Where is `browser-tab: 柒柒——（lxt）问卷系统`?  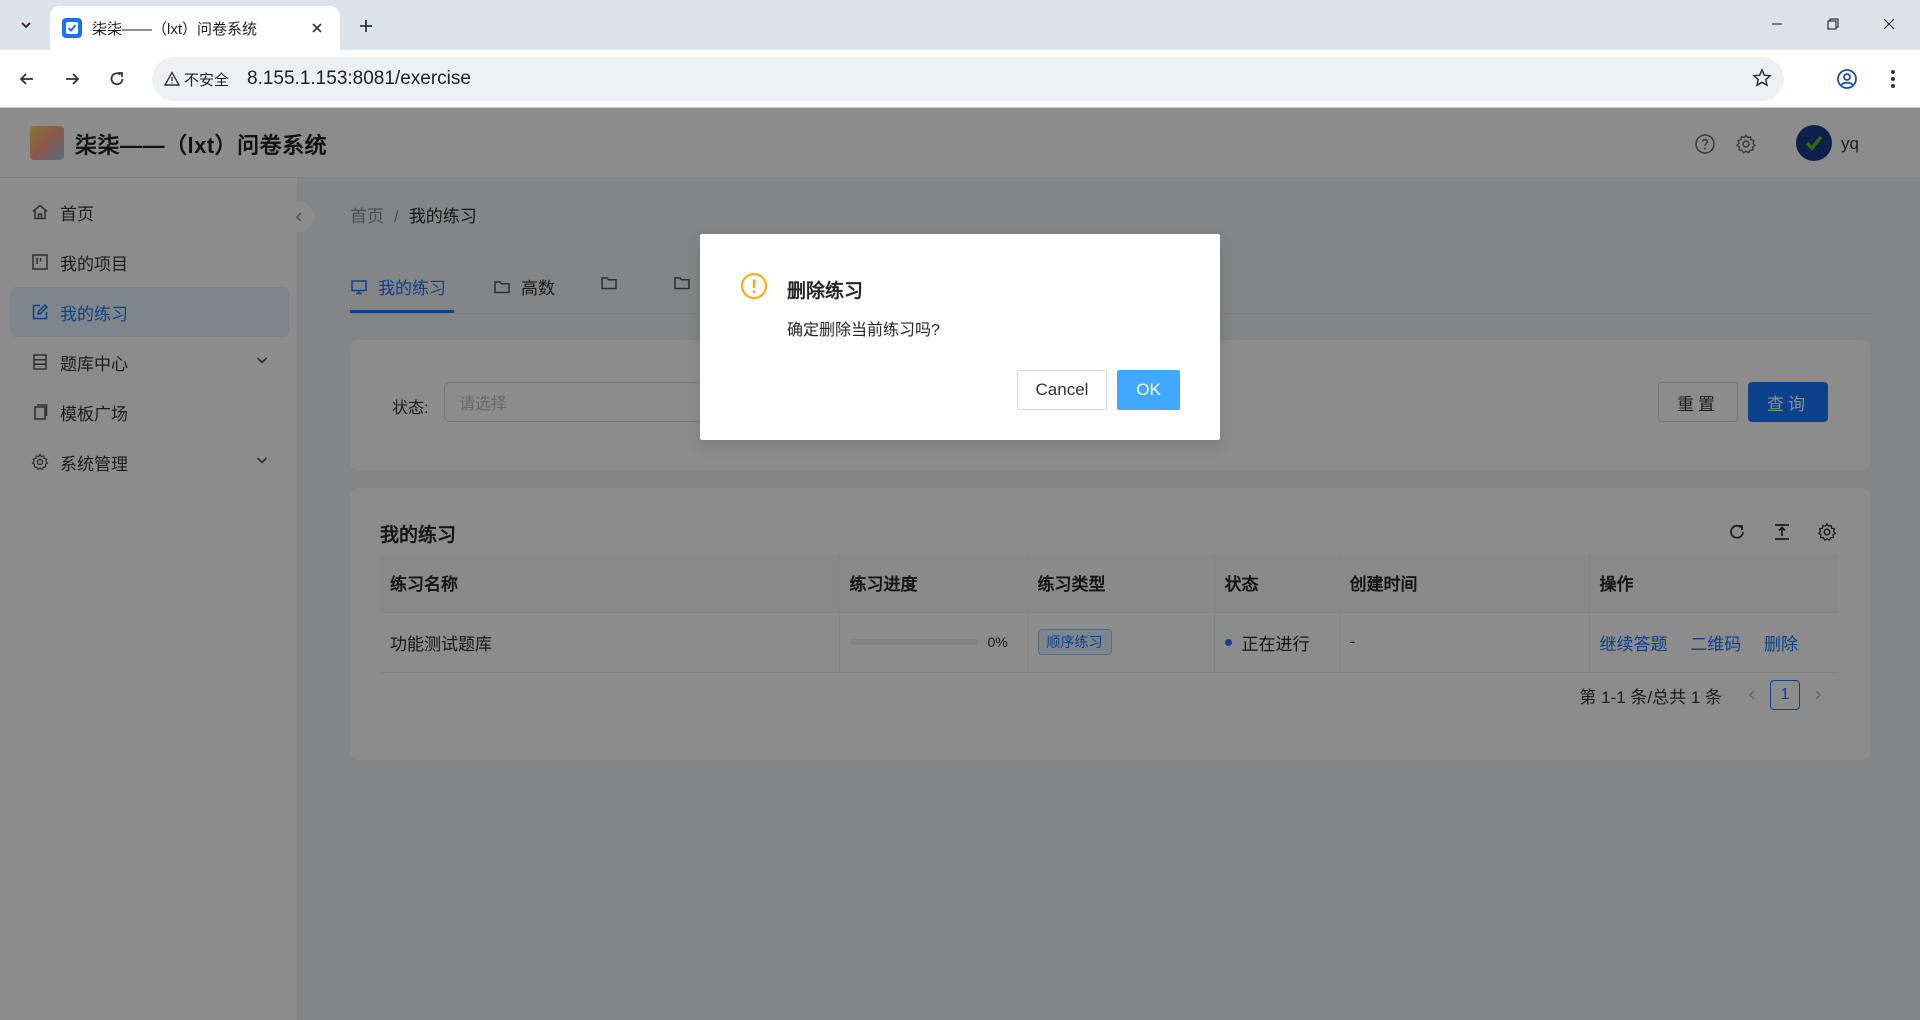 browser-tab: 柒柒——（lxt）问卷系统 is located at coordinates (195, 28).